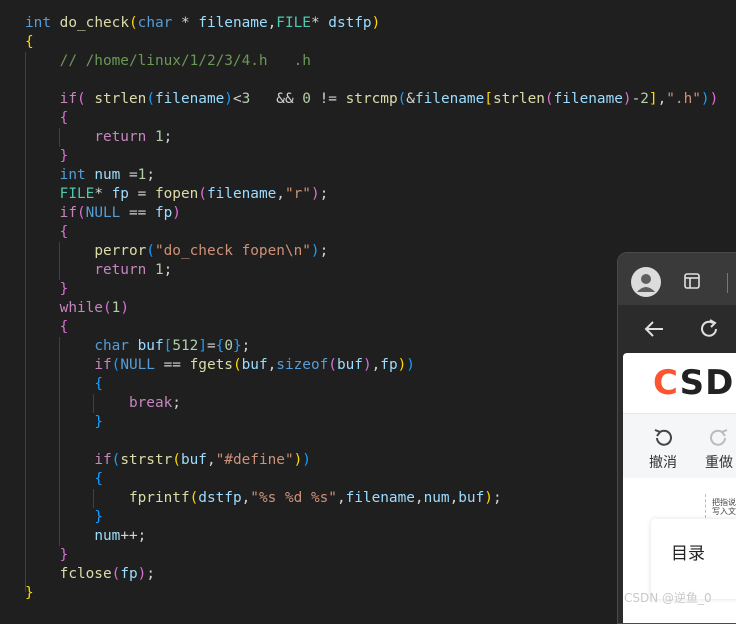 This screenshot has height=624, width=736. What do you see at coordinates (692, 281) in the screenshot?
I see `tab-actions-icon` at bounding box center [692, 281].